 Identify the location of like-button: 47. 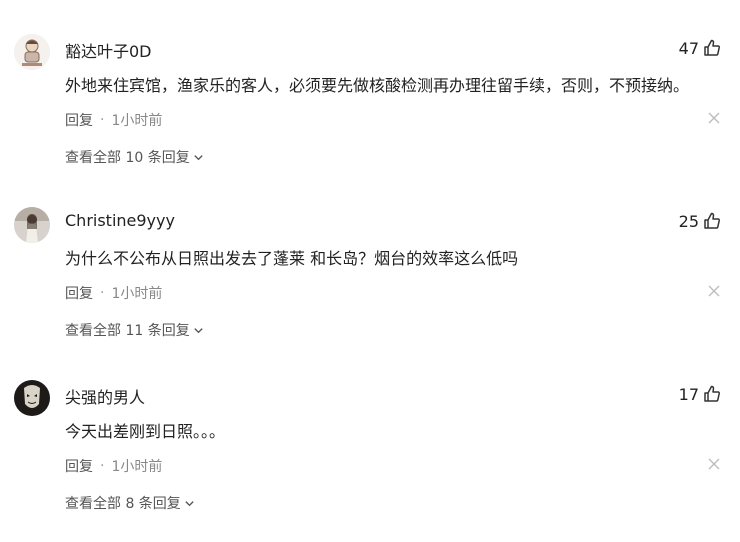
(700, 48).